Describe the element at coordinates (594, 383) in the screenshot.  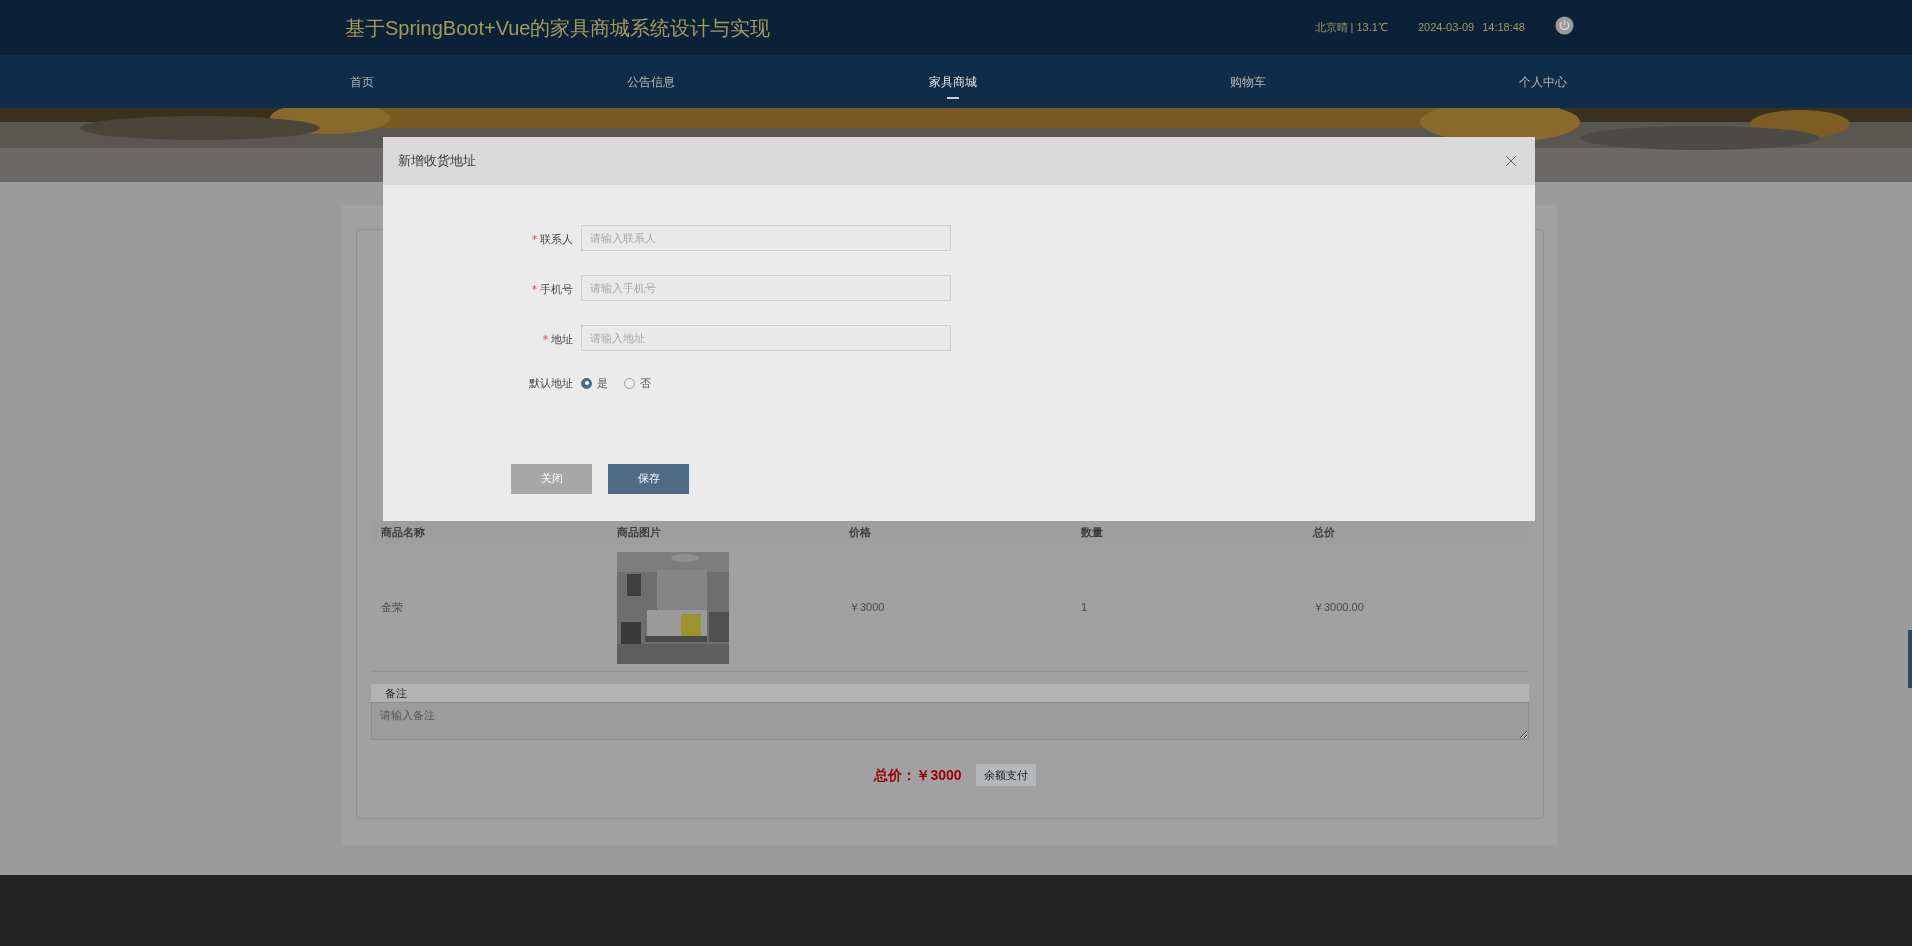
I see `radio-option: 是` at that location.